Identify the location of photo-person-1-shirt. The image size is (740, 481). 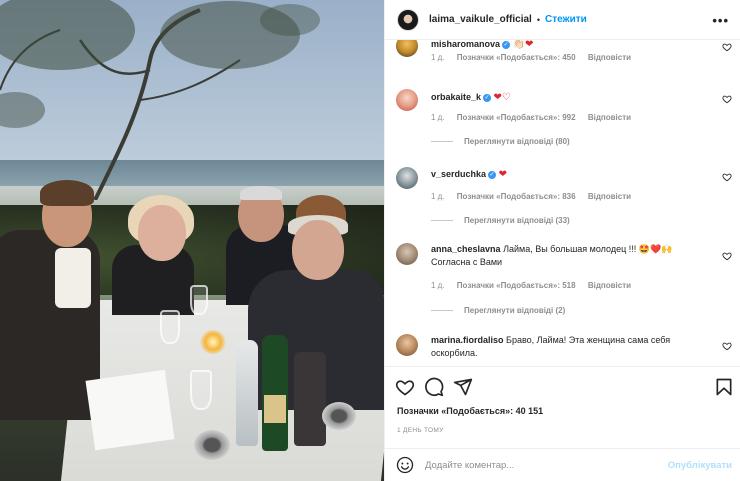
(73, 278).